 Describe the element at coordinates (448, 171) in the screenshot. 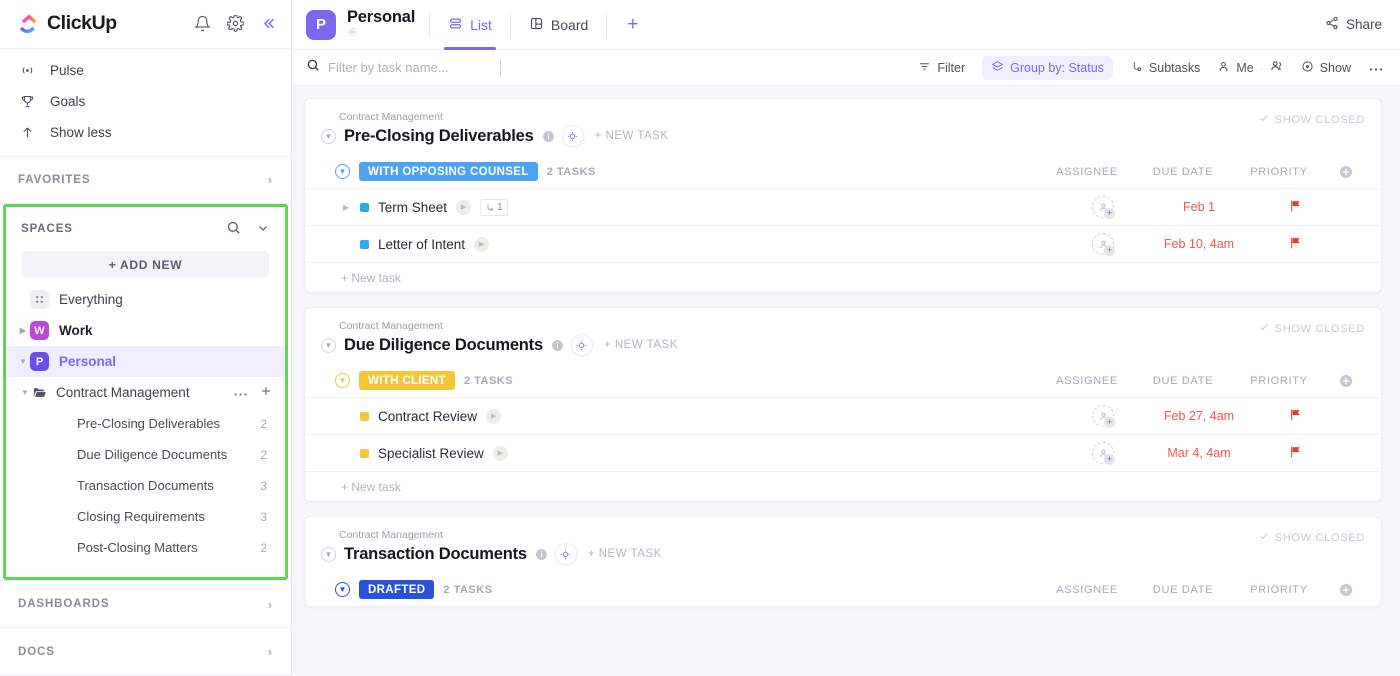

I see `status-badge: WITH OPPOSING COUNSEL` at that location.